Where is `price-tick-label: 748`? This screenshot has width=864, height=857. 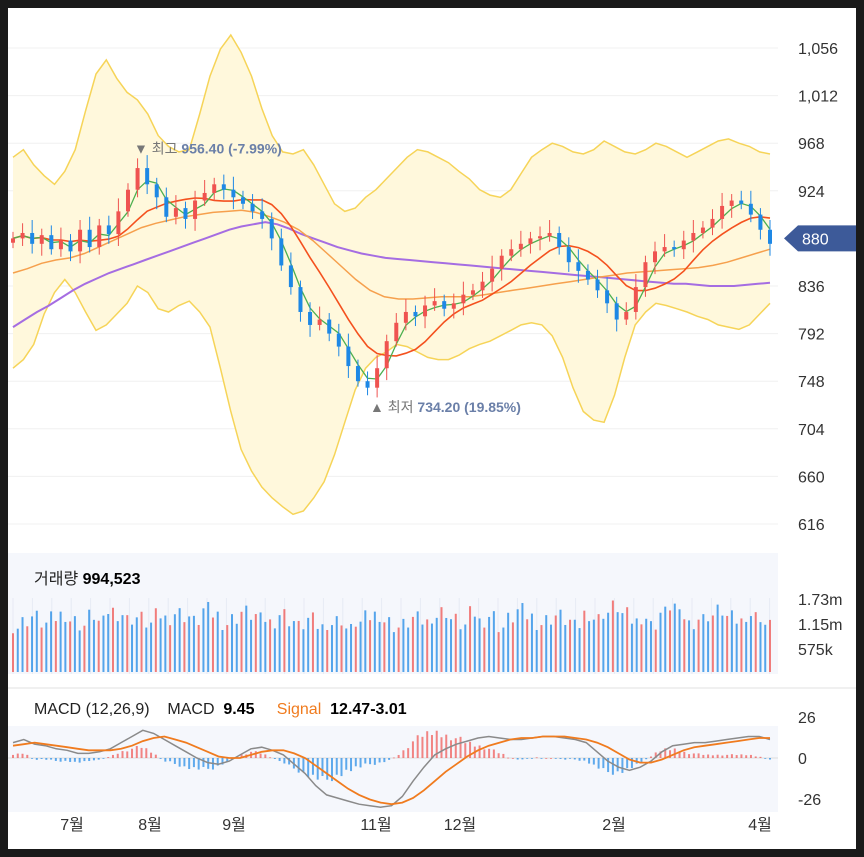 price-tick-label: 748 is located at coordinates (811, 382).